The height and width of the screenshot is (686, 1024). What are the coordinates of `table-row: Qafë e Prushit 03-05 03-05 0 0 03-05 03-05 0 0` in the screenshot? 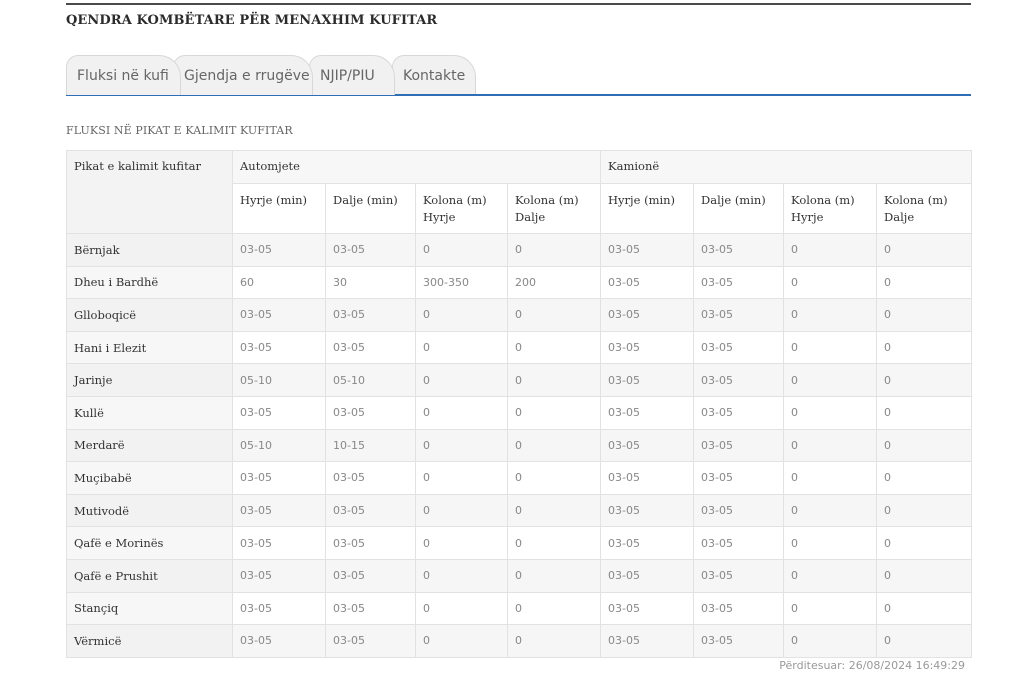 It's located at (519, 575).